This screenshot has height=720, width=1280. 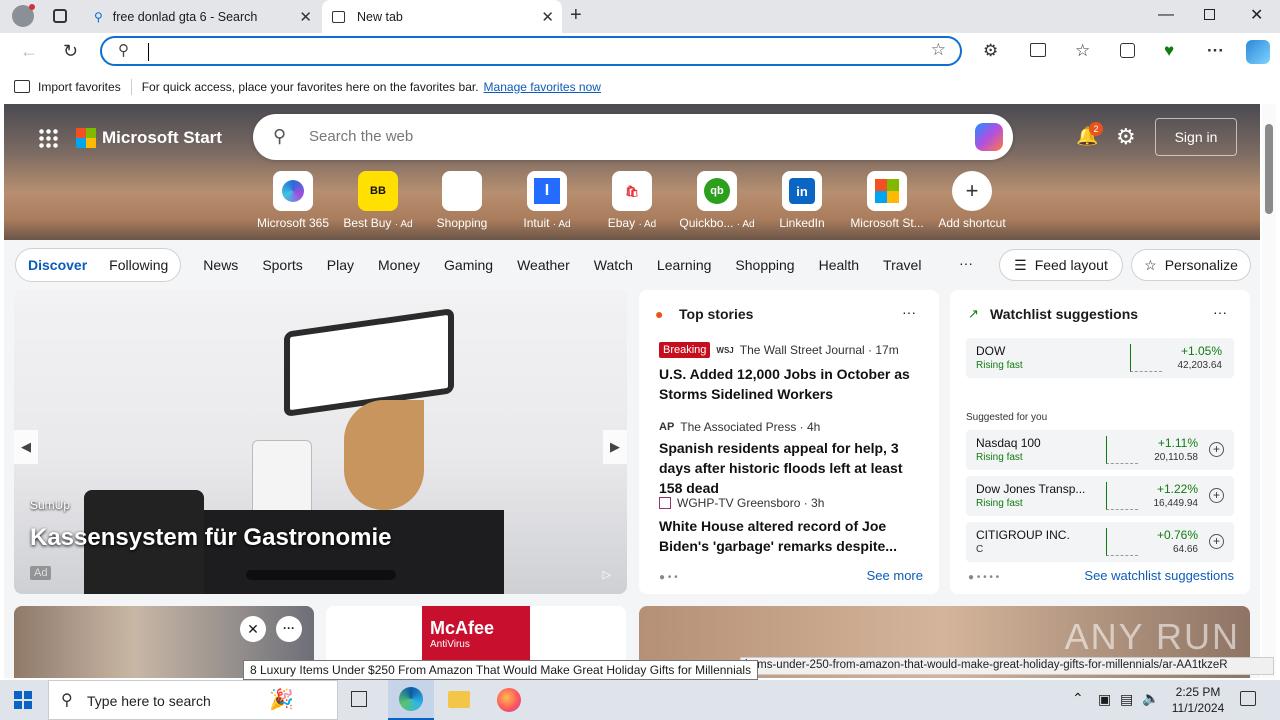 I want to click on adchoices-icon: ▷, so click(x=607, y=574).